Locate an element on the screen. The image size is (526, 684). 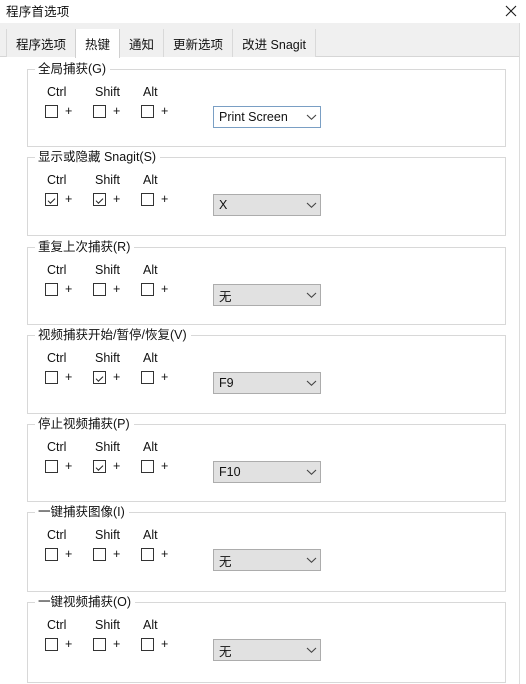
group-stop-video-capture: 停止视频捕获(P) Ctrl + Shift + Alt + F10 is located at coordinates (266, 459).